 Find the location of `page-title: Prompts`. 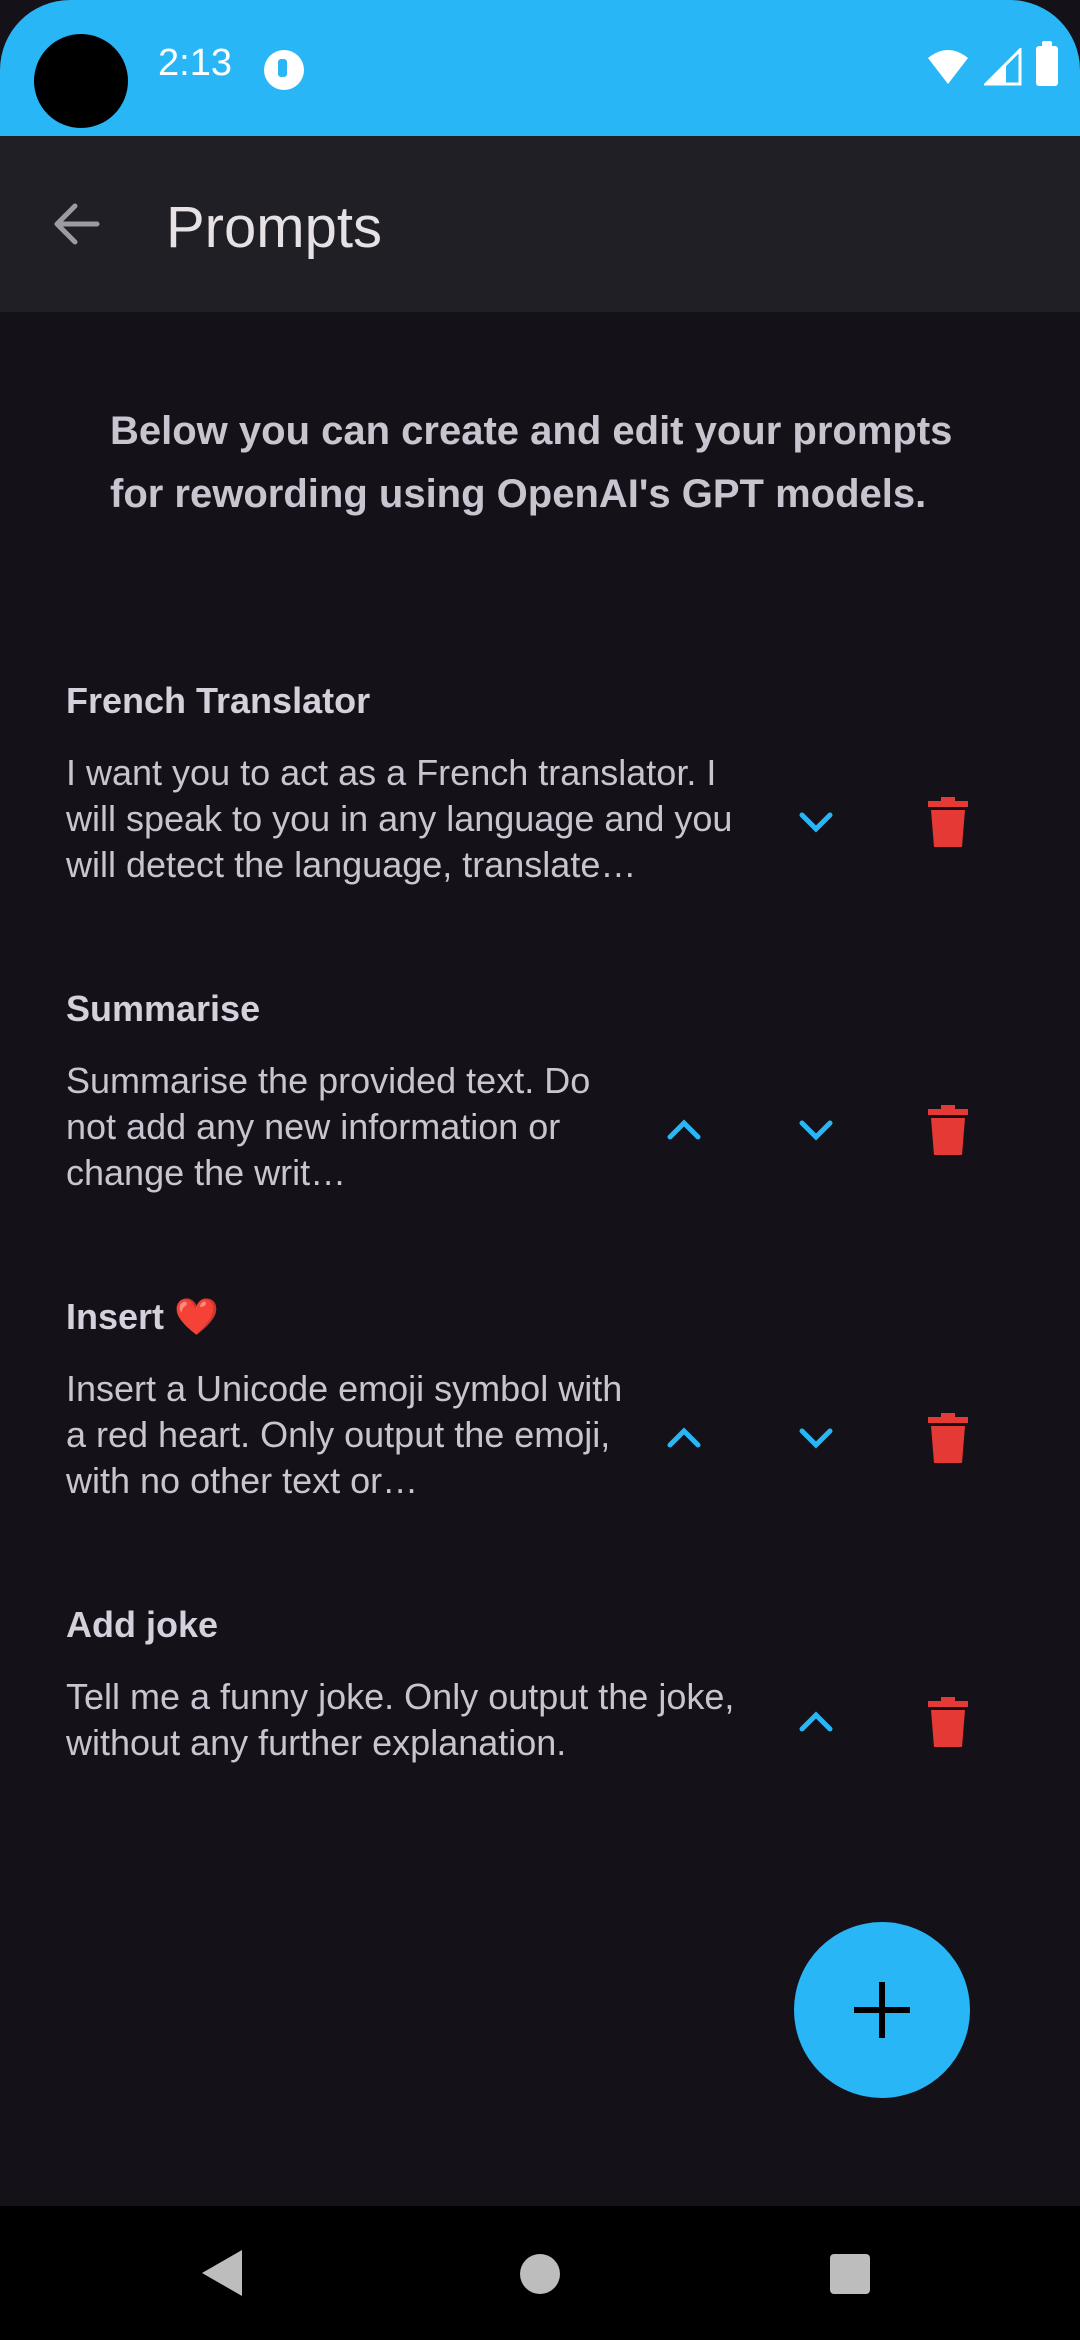

page-title: Prompts is located at coordinates (274, 227).